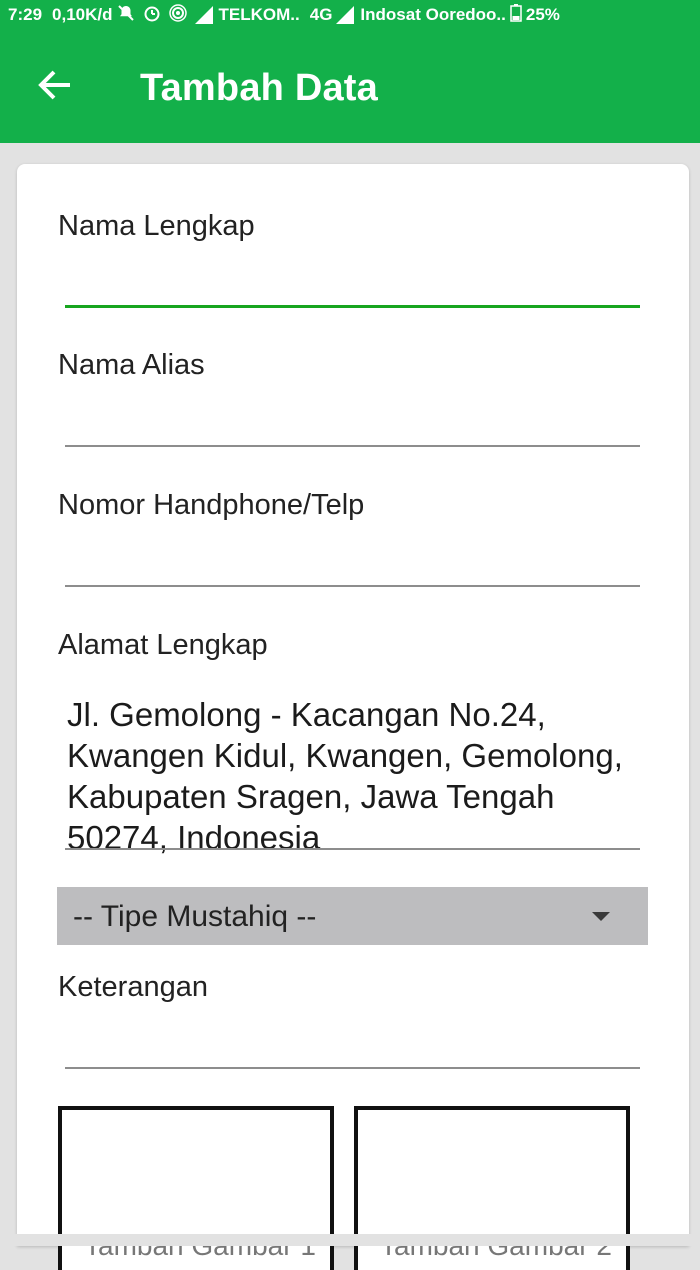 The image size is (700, 1270). What do you see at coordinates (203, 15) in the screenshot?
I see `signal-icon` at bounding box center [203, 15].